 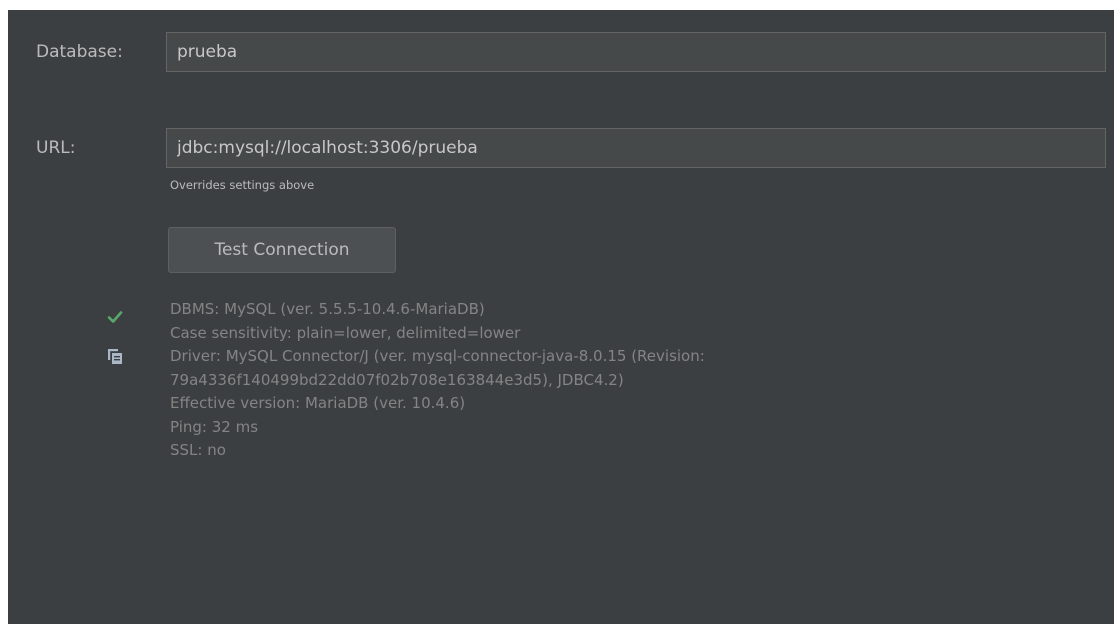 I want to click on database-input, so click(x=636, y=52).